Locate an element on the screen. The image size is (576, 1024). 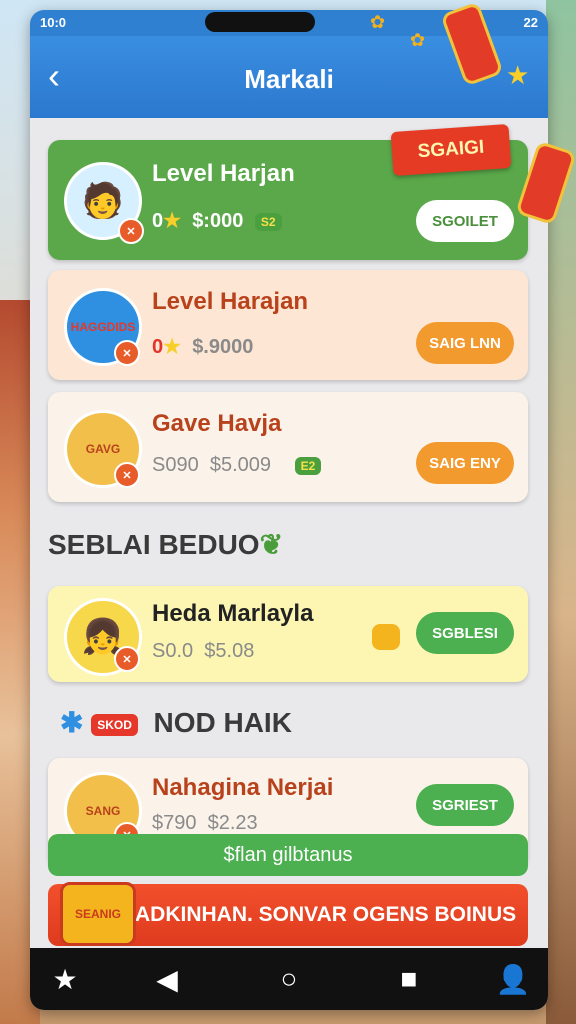
leaf-icon: ❦ is located at coordinates (271, 544).